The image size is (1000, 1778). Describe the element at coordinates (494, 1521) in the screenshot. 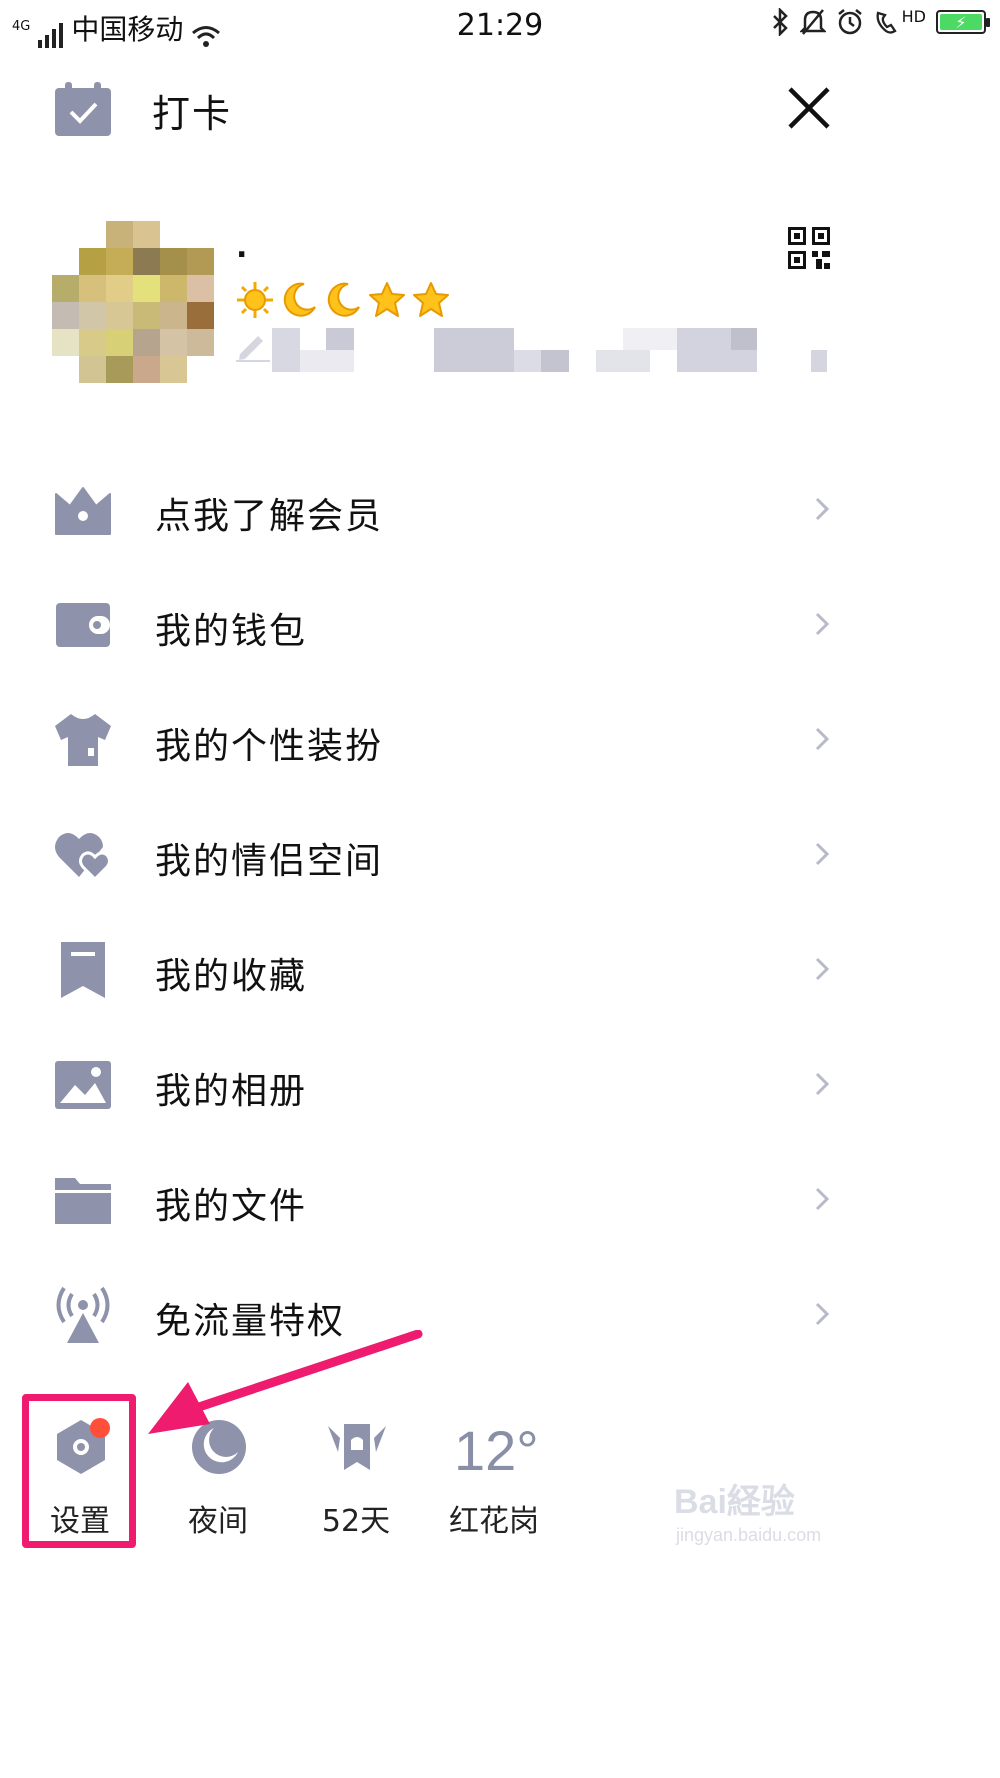

I see `location-label: 红花岗` at that location.